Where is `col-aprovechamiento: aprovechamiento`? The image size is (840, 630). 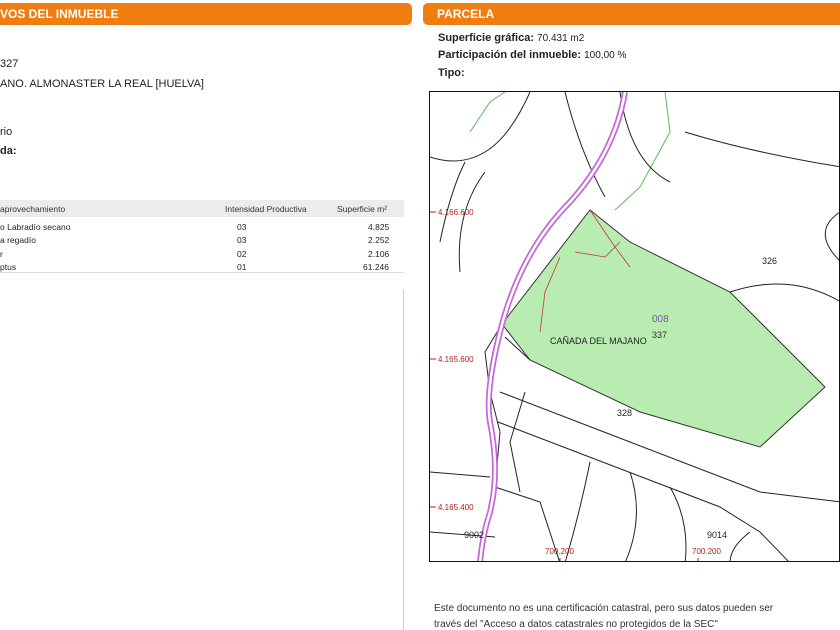 col-aprovechamiento: aprovechamiento is located at coordinates (33, 209).